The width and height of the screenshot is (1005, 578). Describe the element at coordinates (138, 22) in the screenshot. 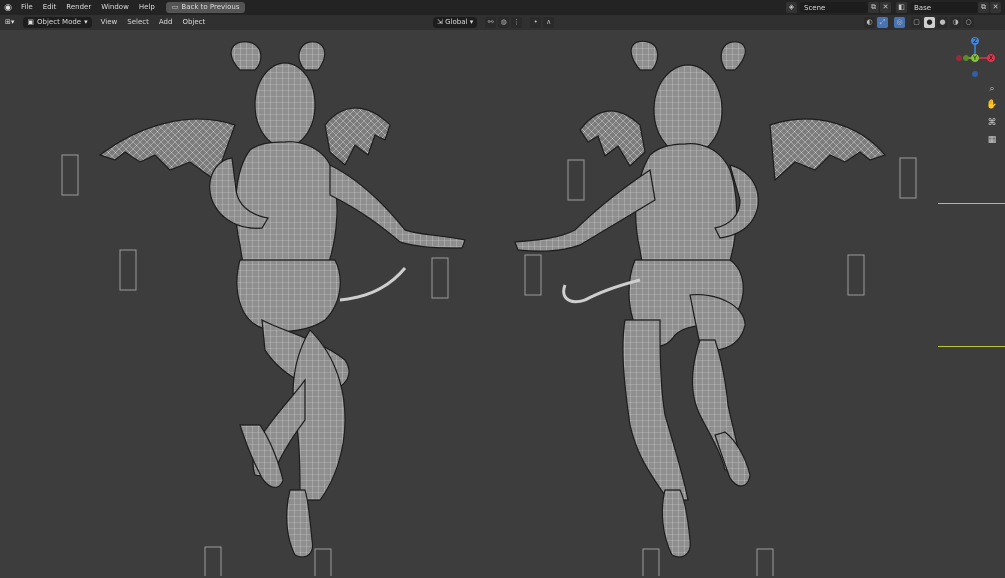

I see `menu-select: Select` at that location.